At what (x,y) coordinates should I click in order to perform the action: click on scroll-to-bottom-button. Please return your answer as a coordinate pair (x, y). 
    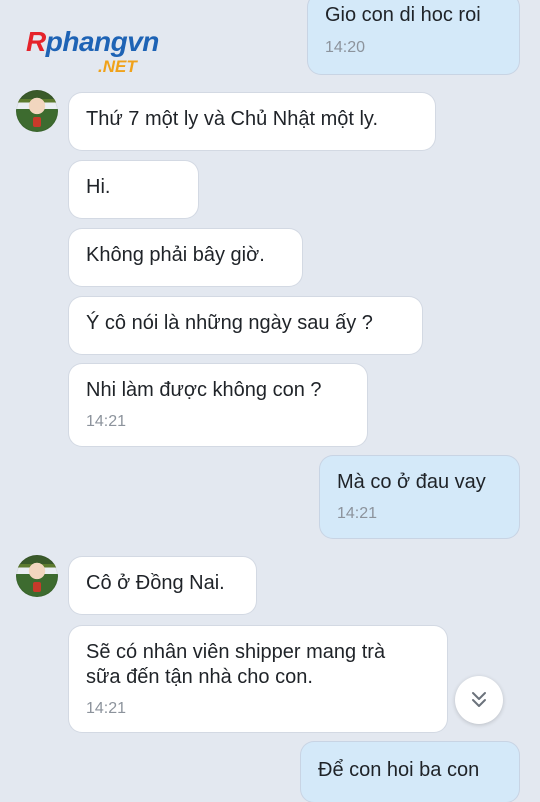
    Looking at the image, I should click on (479, 700).